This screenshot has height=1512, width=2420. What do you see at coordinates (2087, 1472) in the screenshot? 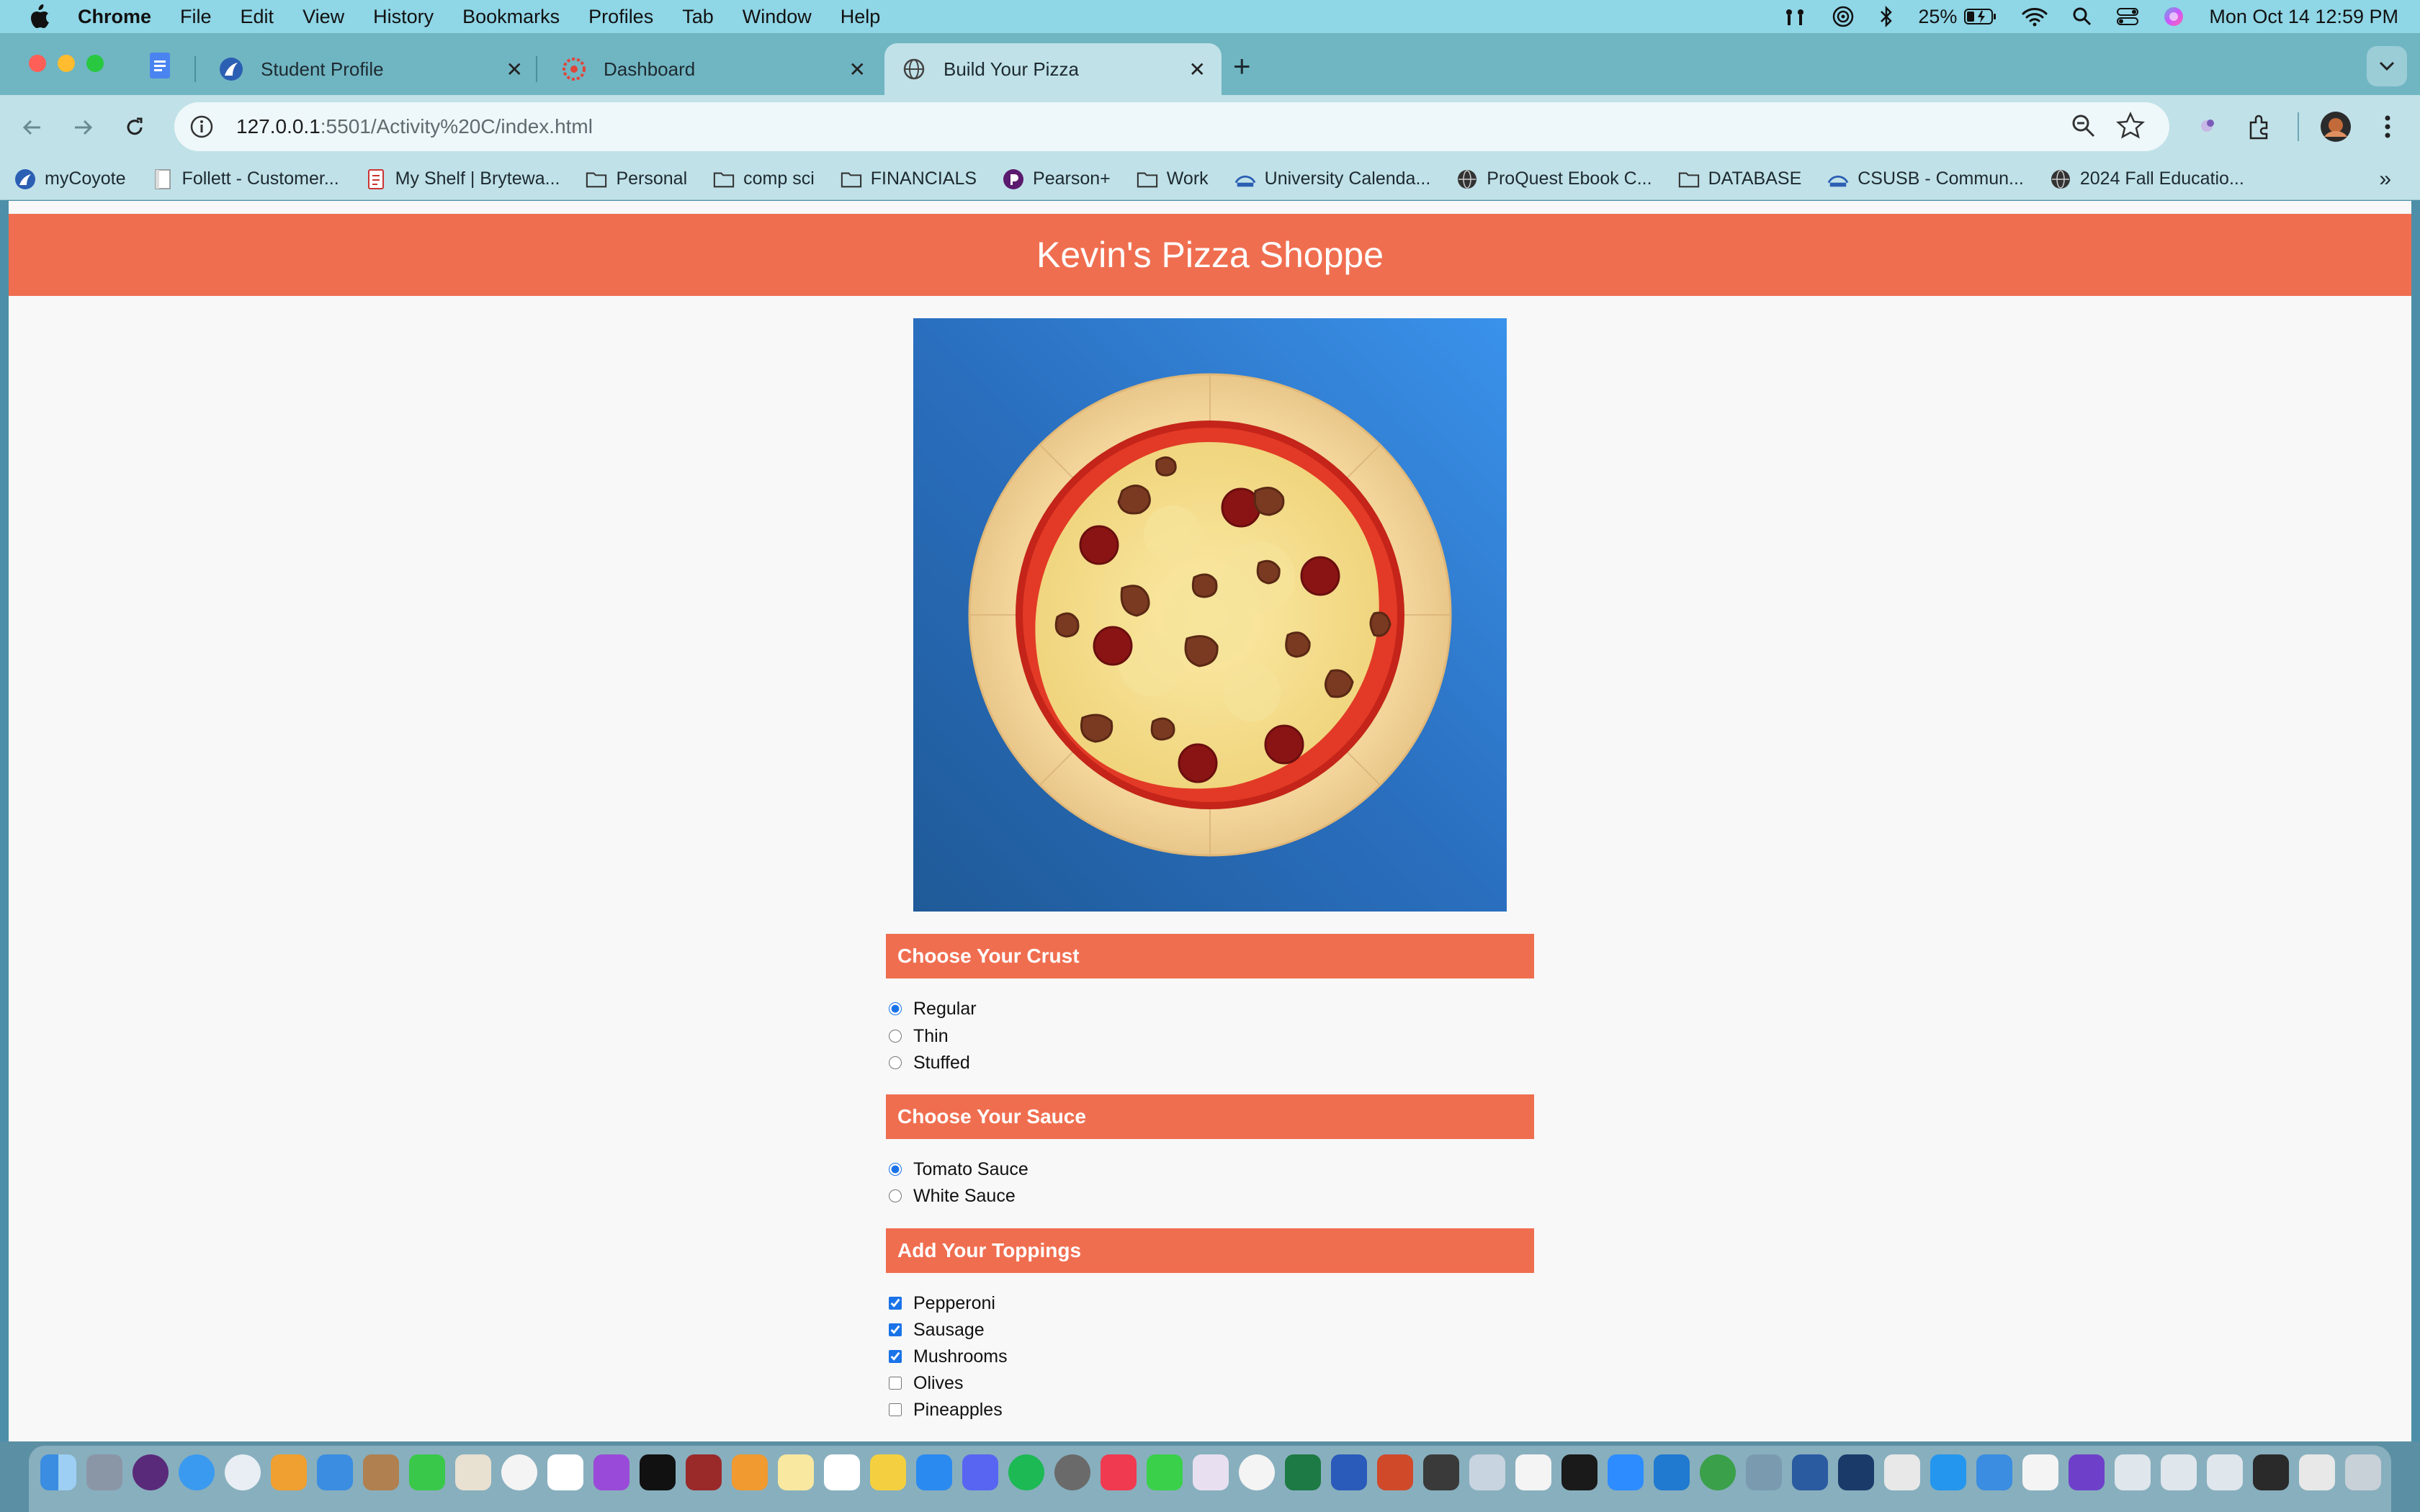
I see `github-desktop-icon` at bounding box center [2087, 1472].